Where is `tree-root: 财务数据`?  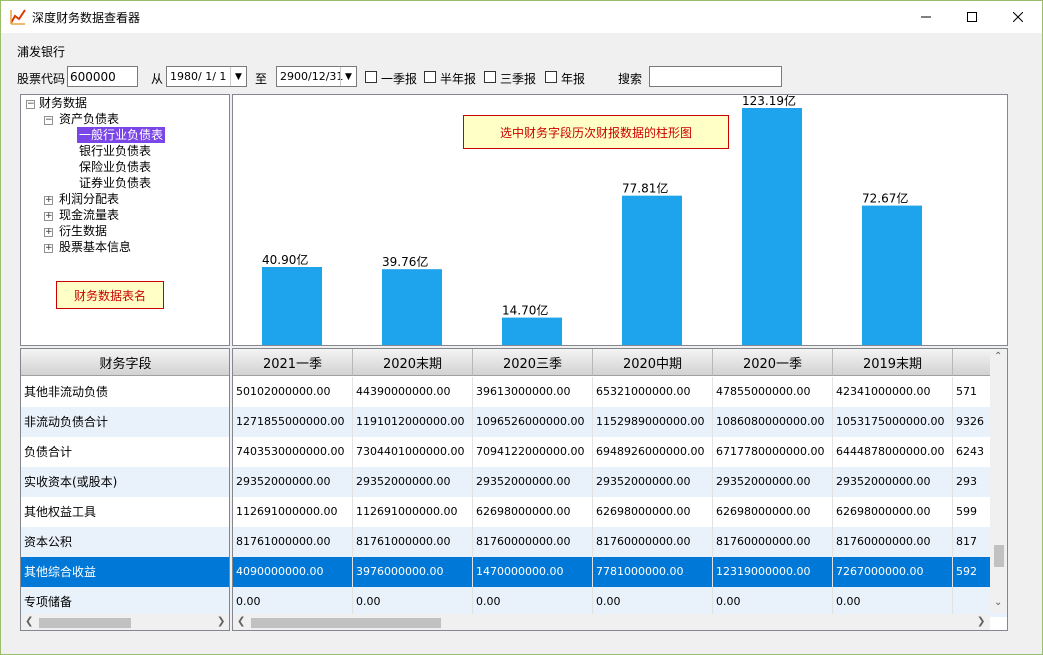 tree-root: 财务数据 is located at coordinates (63, 103).